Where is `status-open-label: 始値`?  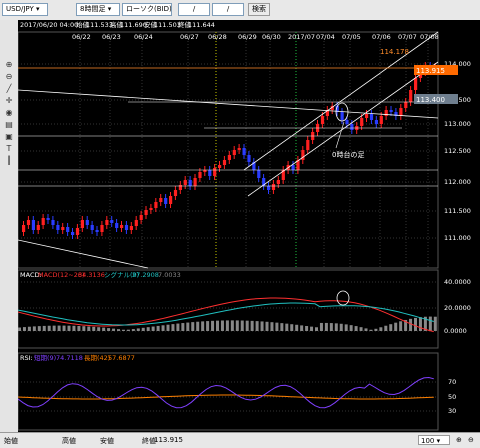 status-open-label: 始値 is located at coordinates (11, 441).